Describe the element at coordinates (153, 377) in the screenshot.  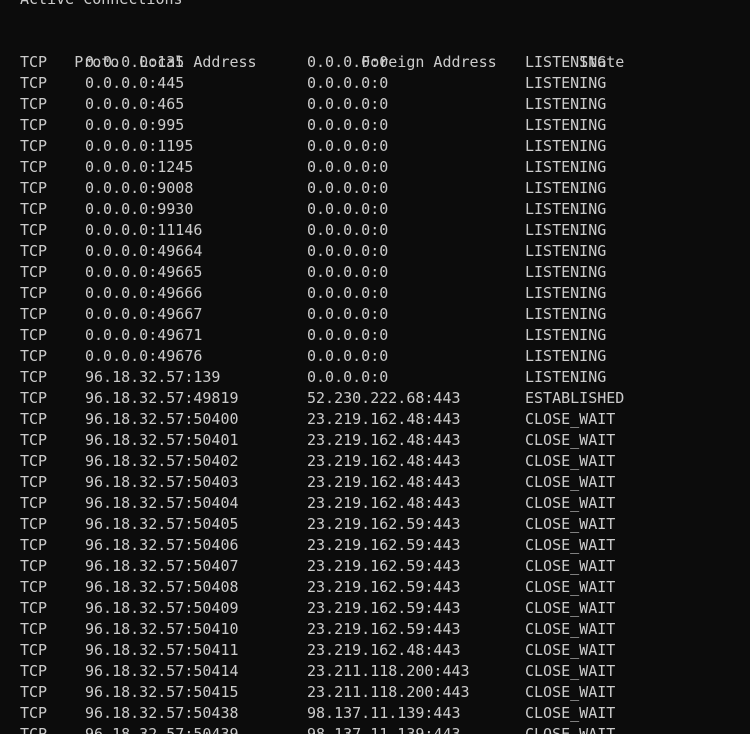
I see `cell-local: 96.18.32.57:139` at that location.